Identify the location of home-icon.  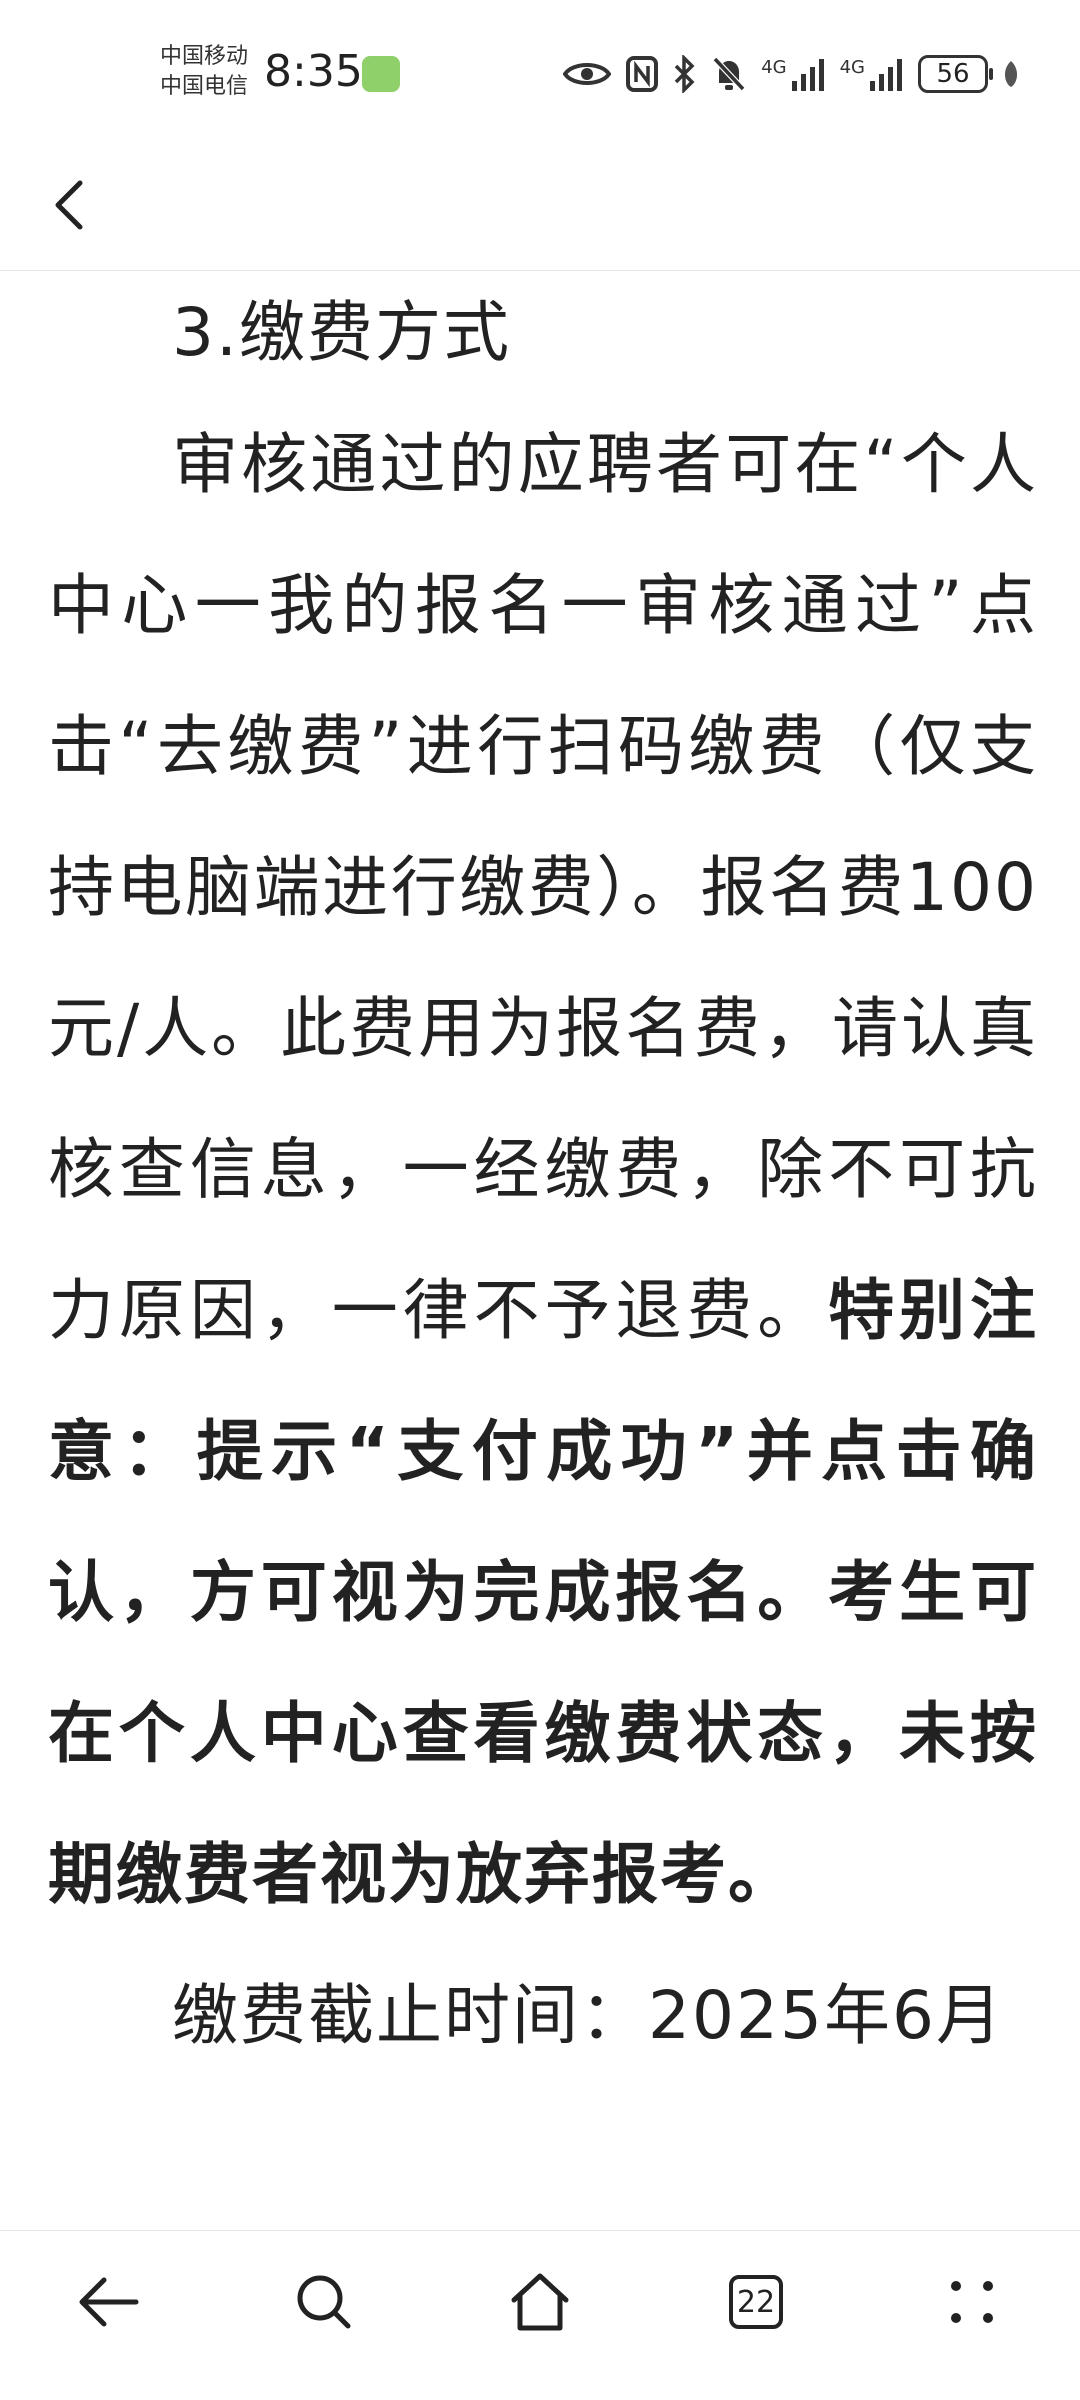
(540, 2302).